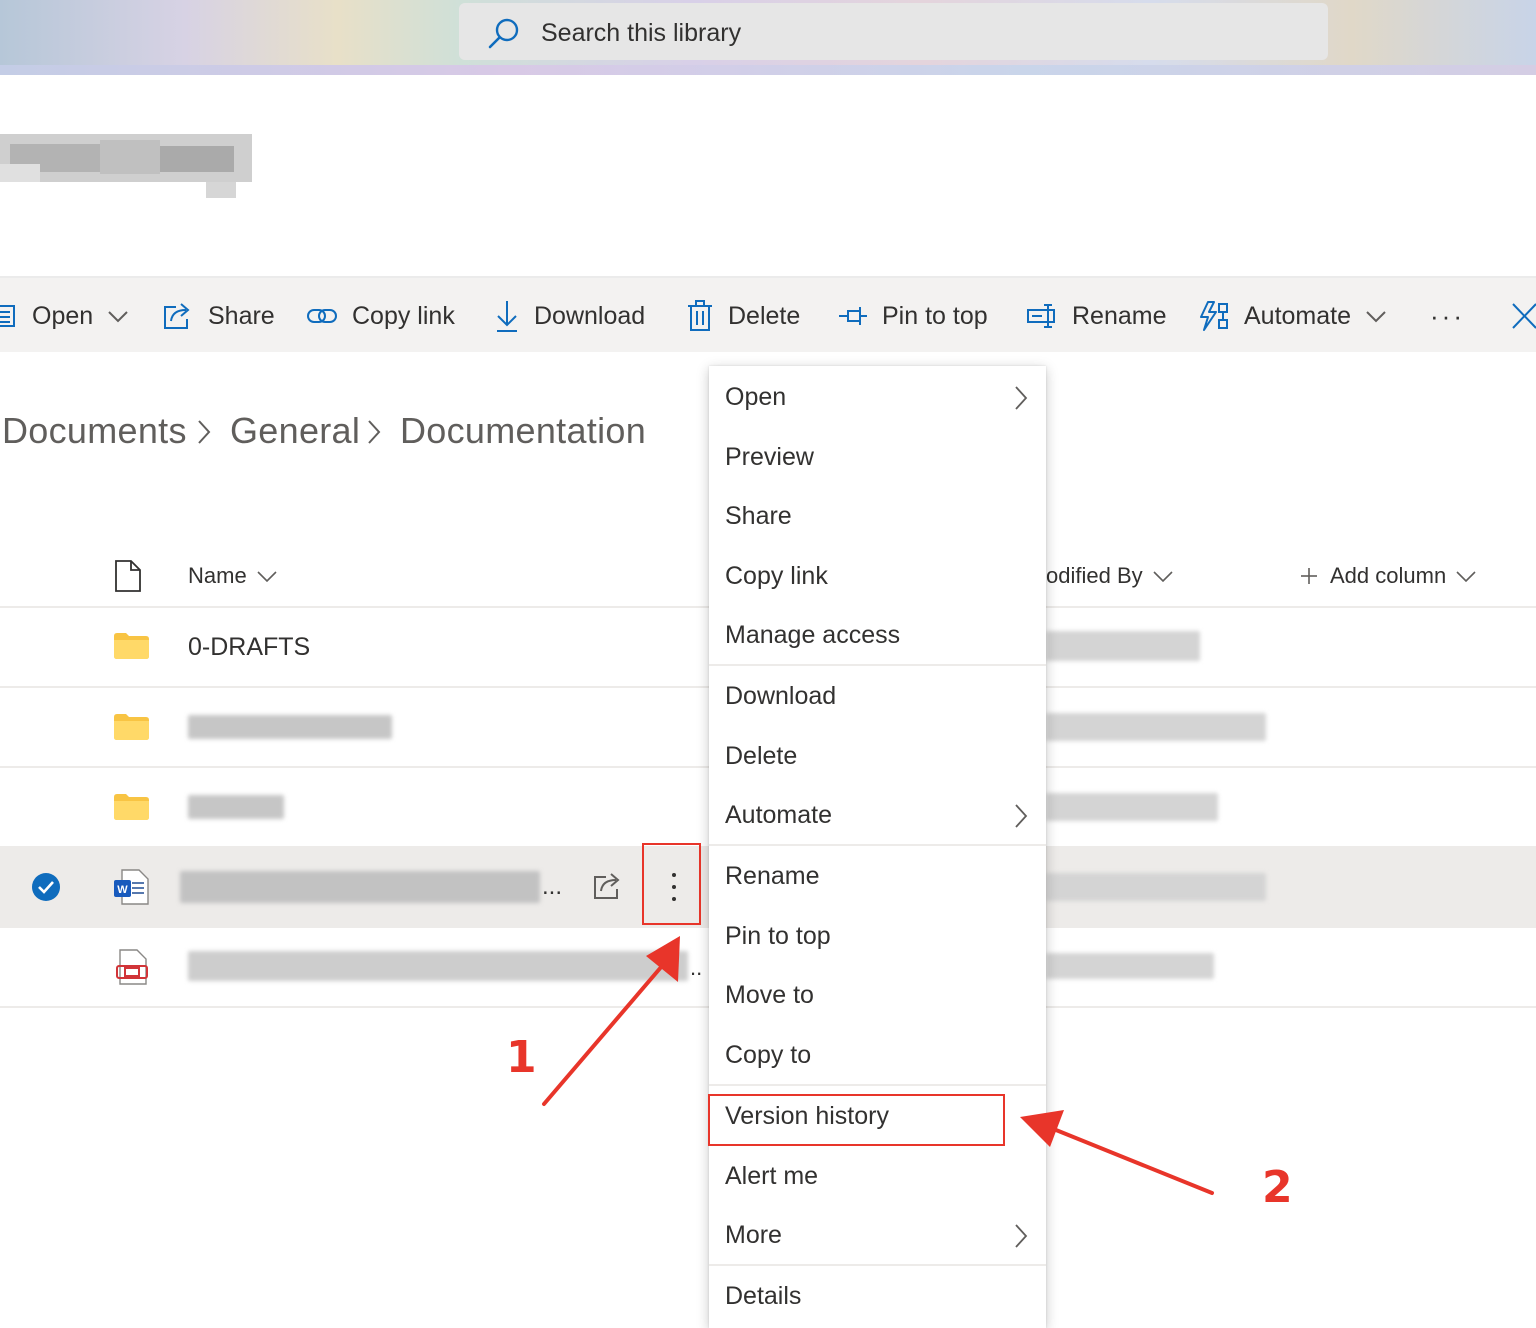  What do you see at coordinates (877, 815) in the screenshot?
I see `menu-item-automate: Automate` at bounding box center [877, 815].